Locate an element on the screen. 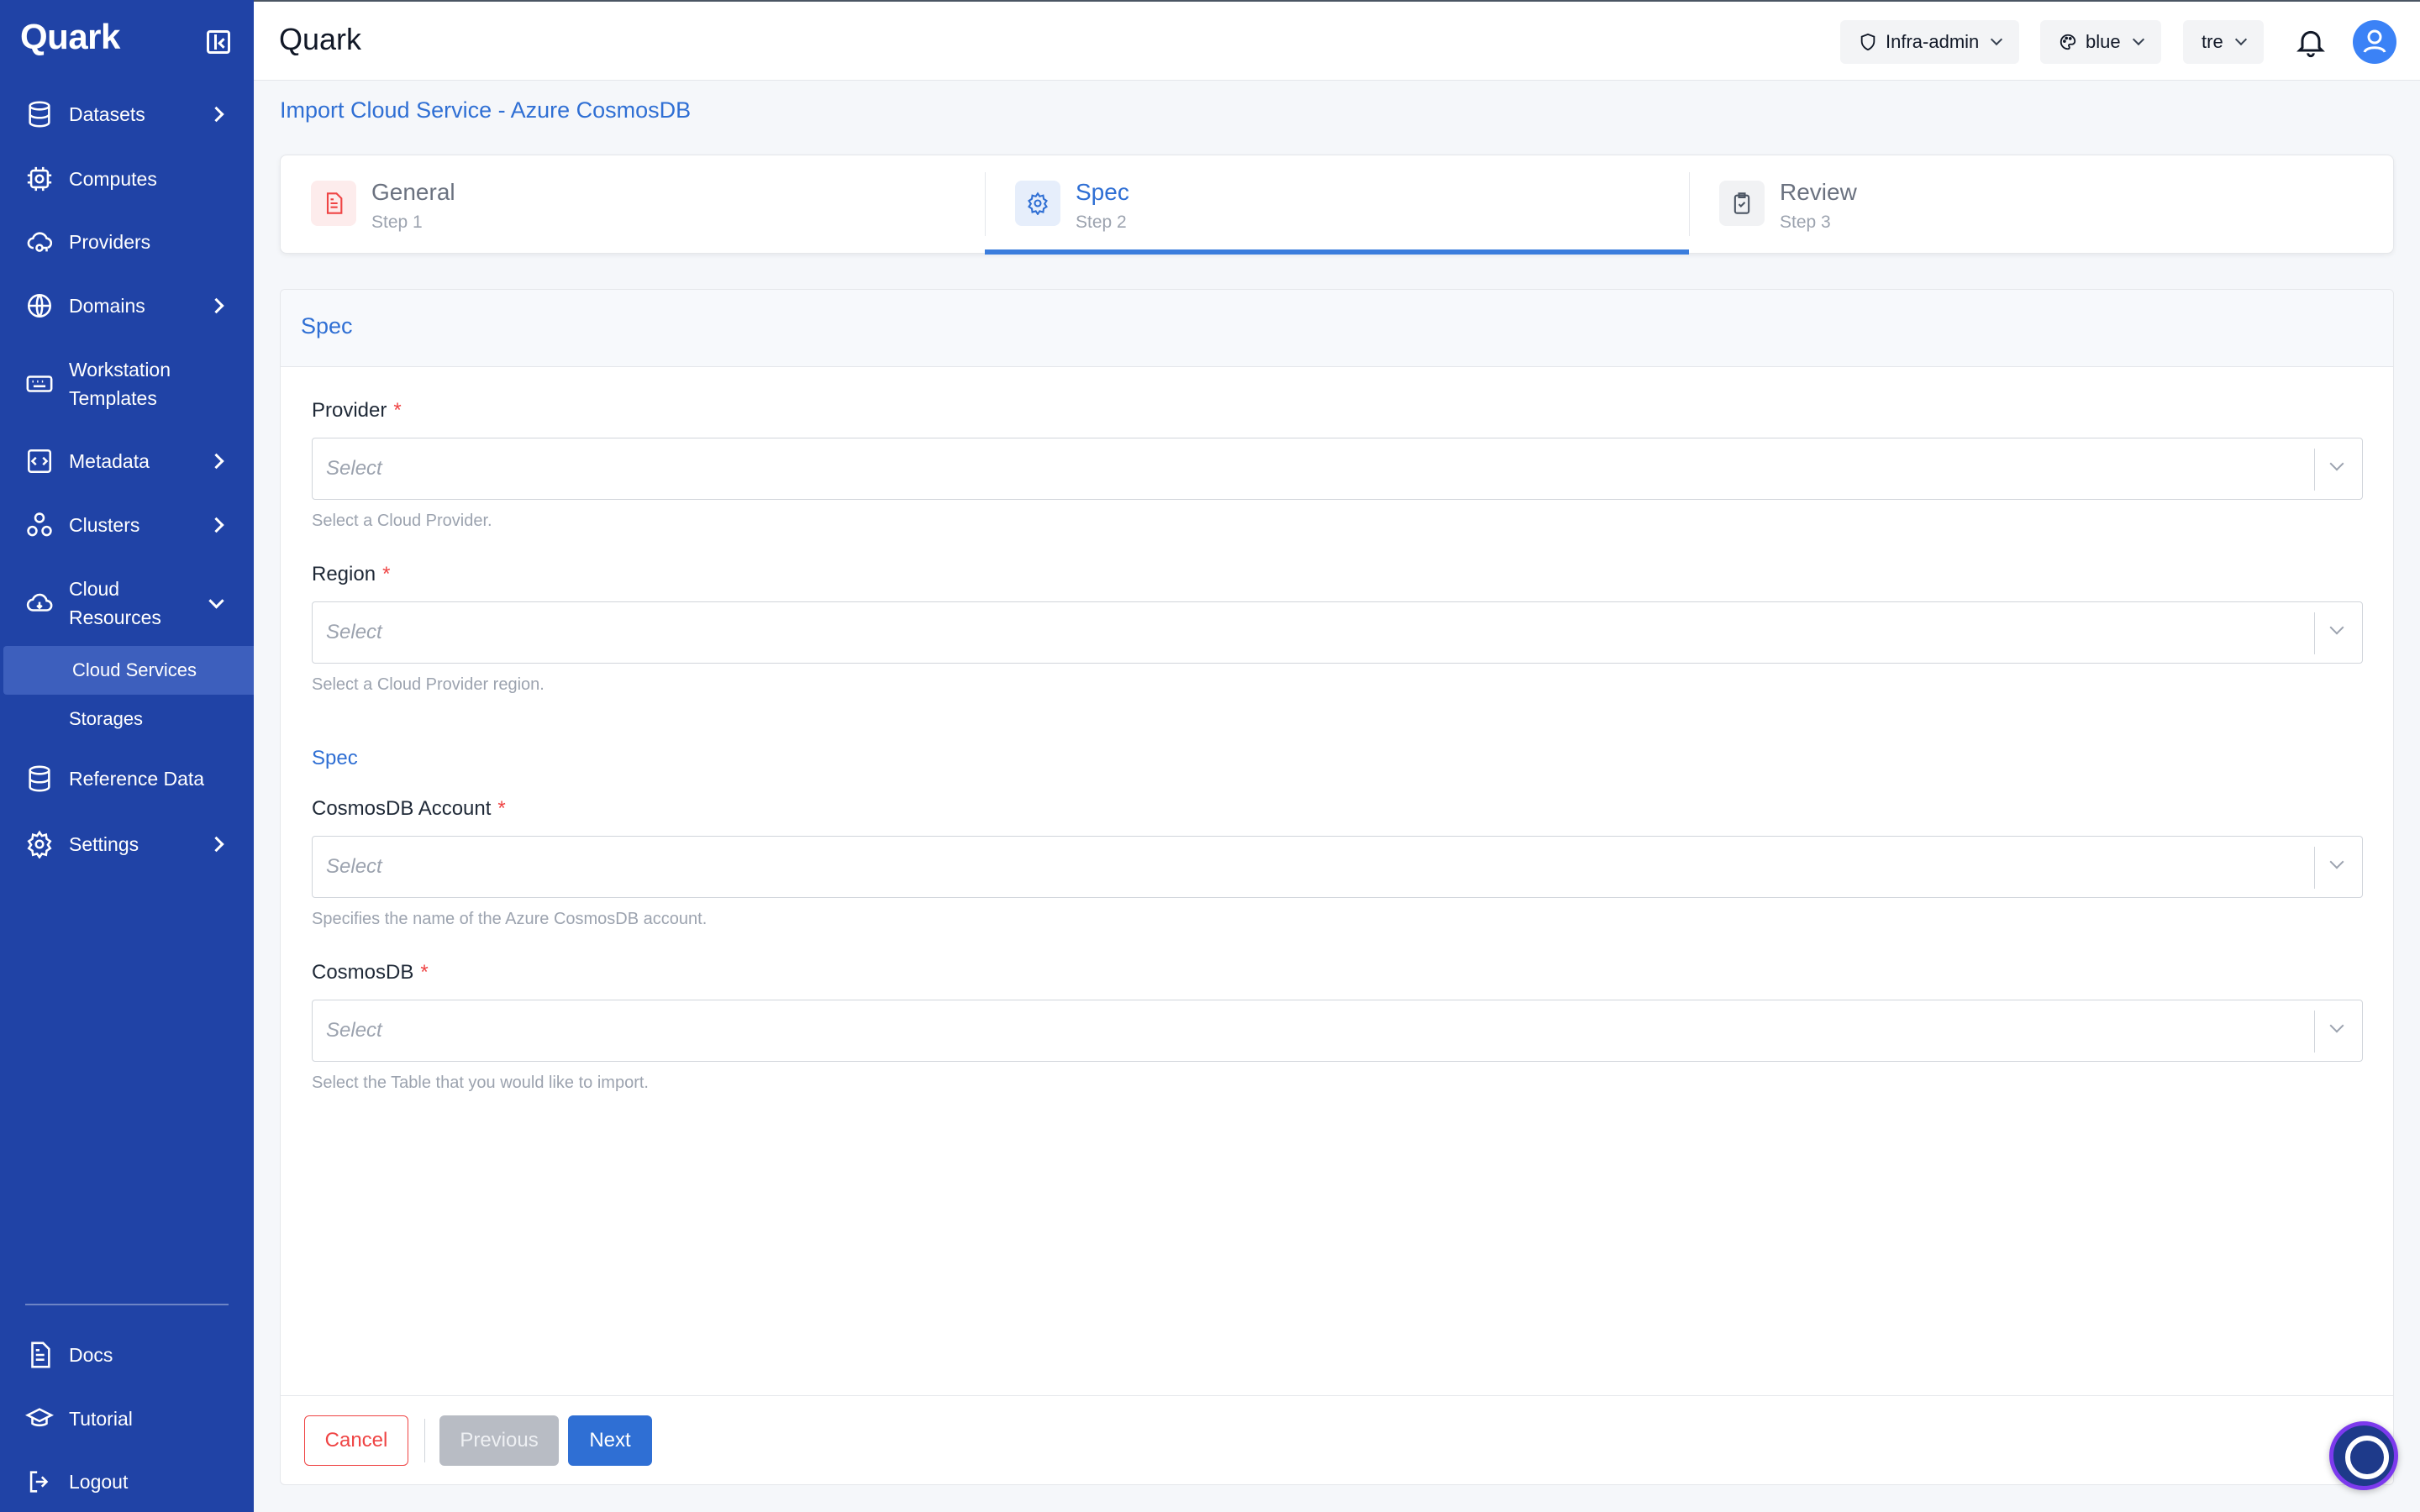 This screenshot has height=1512, width=2420. step-title: General is located at coordinates (413, 192).